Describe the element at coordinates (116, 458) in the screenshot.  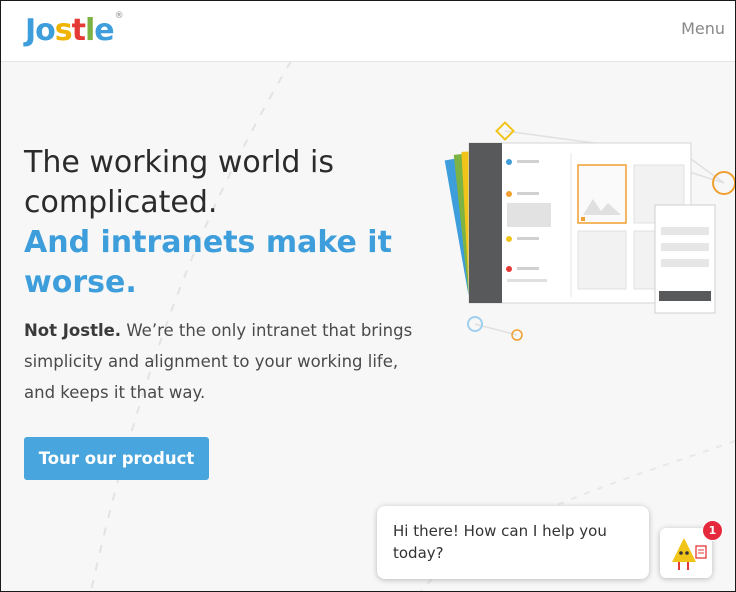
I see `tour-product-button: Tour our product` at that location.